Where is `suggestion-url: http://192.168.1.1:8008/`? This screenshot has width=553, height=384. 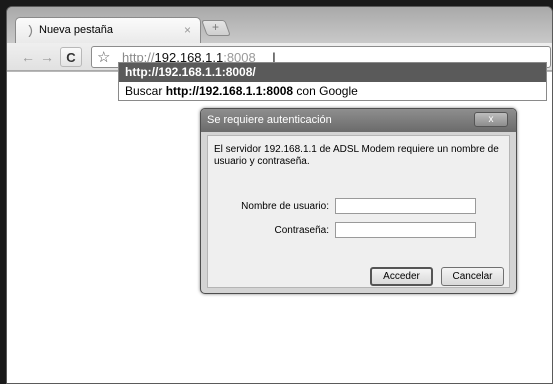
suggestion-url: http://192.168.1.1:8008/ is located at coordinates (332, 72).